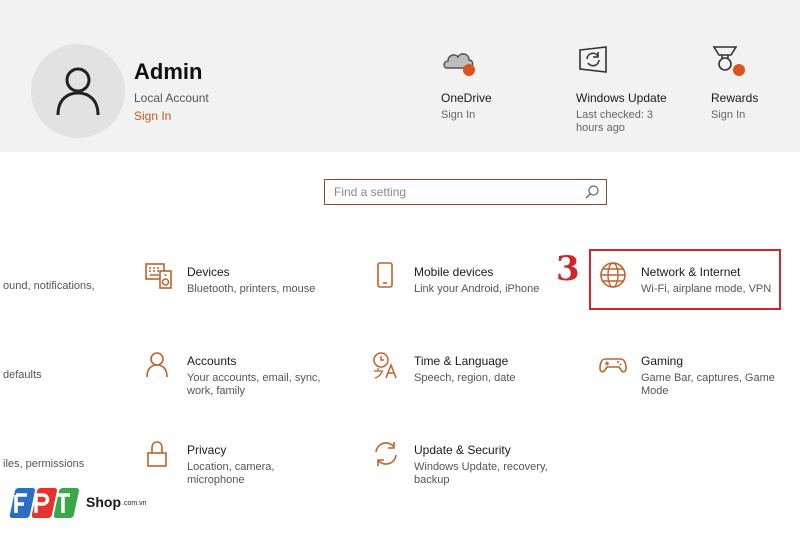  I want to click on tile-accounts-title: Accounts, so click(212, 361).